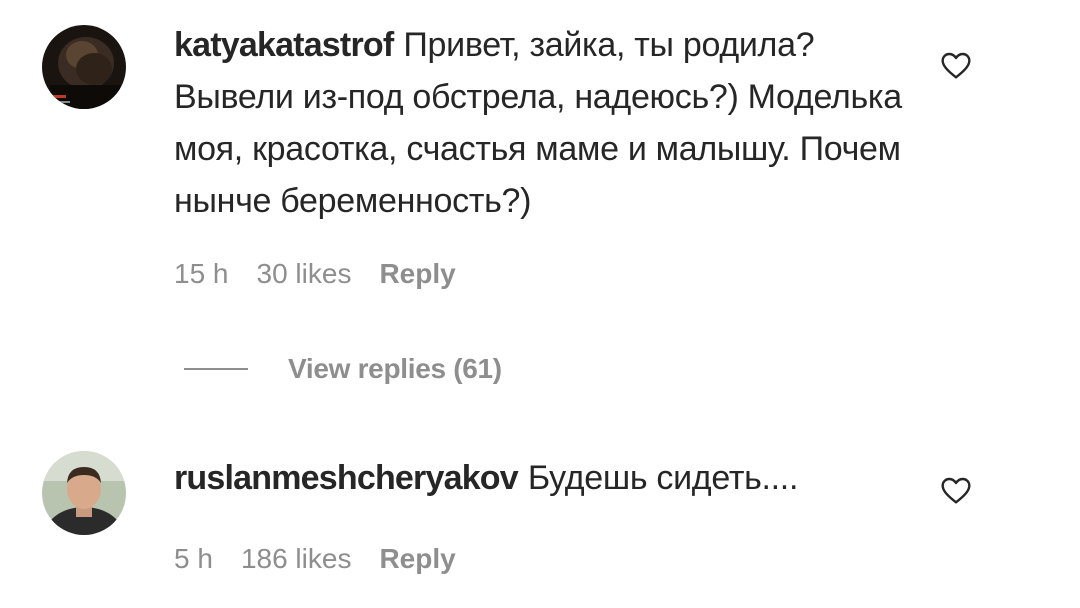  I want to click on divider-line, so click(216, 369).